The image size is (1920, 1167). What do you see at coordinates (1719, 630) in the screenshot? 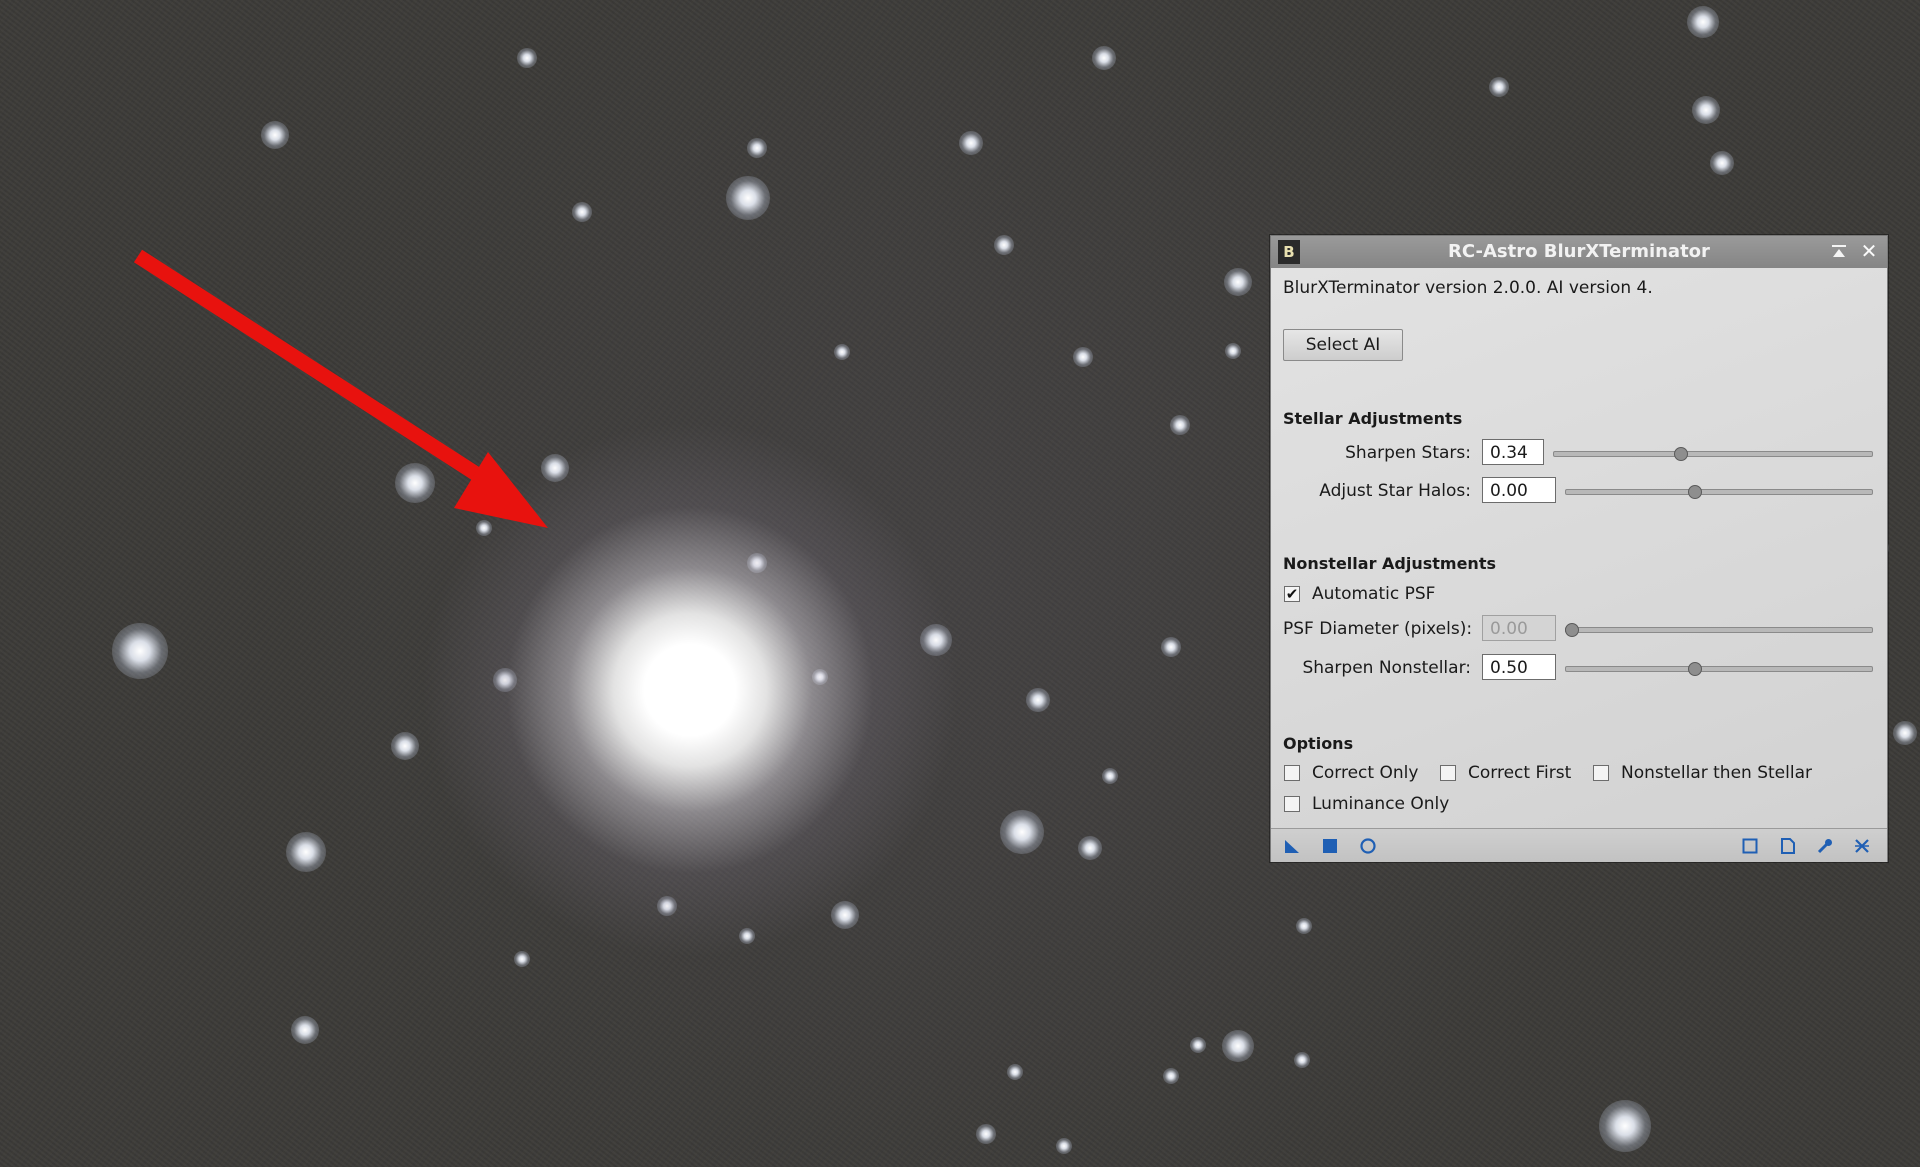
I see `psf-diameter-slider` at bounding box center [1719, 630].